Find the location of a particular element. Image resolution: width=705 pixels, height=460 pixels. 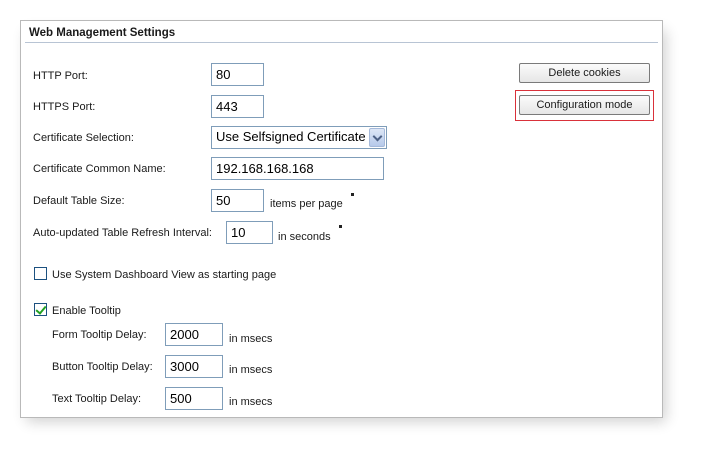

title-divider is located at coordinates (341, 42).